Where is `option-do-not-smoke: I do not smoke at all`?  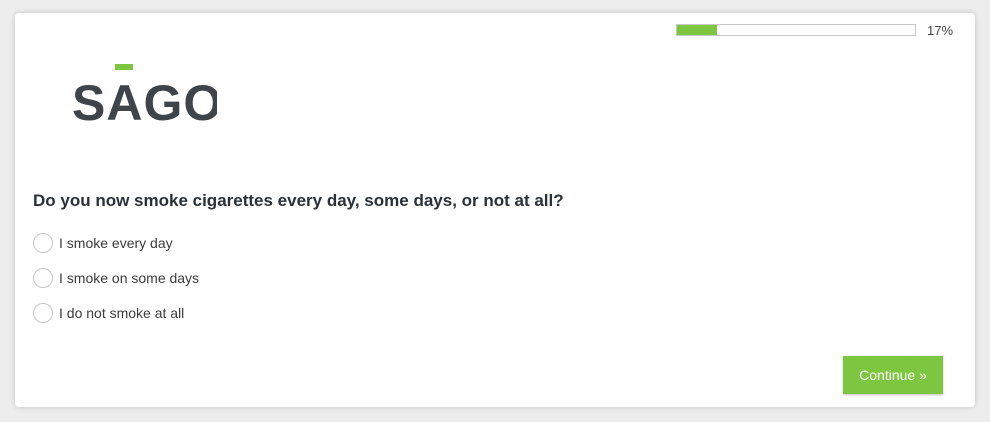 option-do-not-smoke: I do not smoke at all is located at coordinates (116, 312).